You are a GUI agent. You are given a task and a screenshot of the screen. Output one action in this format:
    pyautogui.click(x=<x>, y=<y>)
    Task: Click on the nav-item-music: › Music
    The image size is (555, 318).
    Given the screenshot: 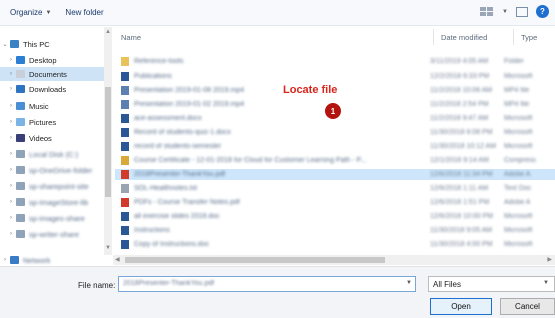 What is the action you would take?
    pyautogui.click(x=52, y=106)
    